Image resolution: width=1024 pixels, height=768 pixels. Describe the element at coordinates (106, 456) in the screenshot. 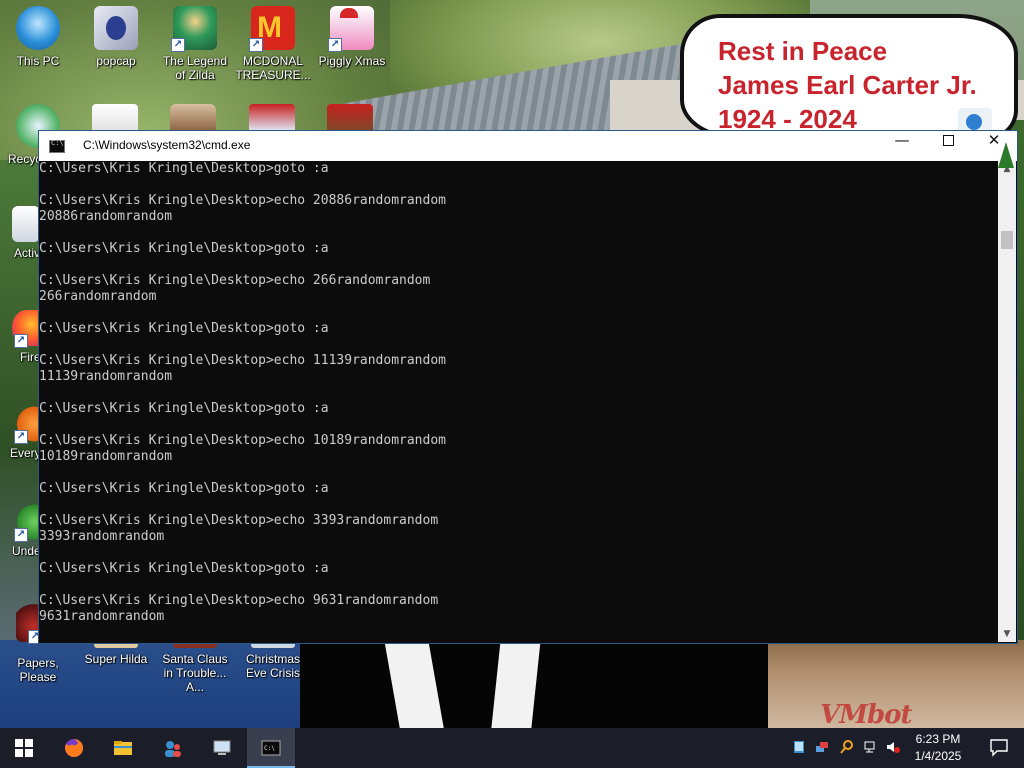

I see `console-line: 10189randomrandom` at that location.